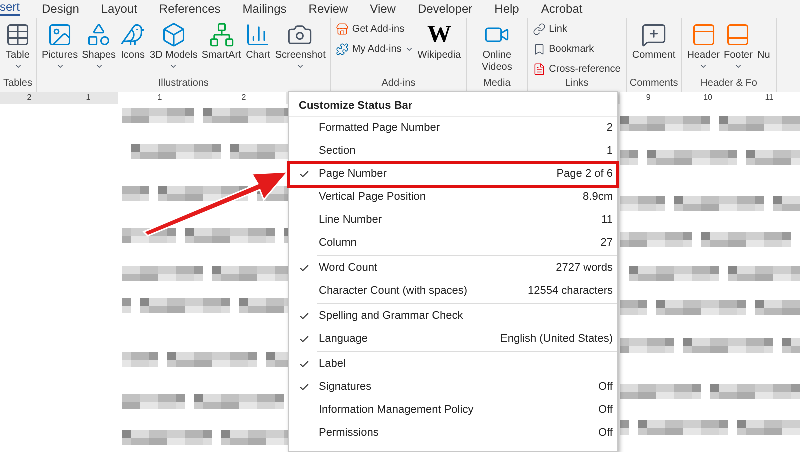 The width and height of the screenshot is (800, 452). Describe the element at coordinates (453, 291) in the screenshot. I see `menu-item: Character Count (with spaces) 12554 characters` at that location.